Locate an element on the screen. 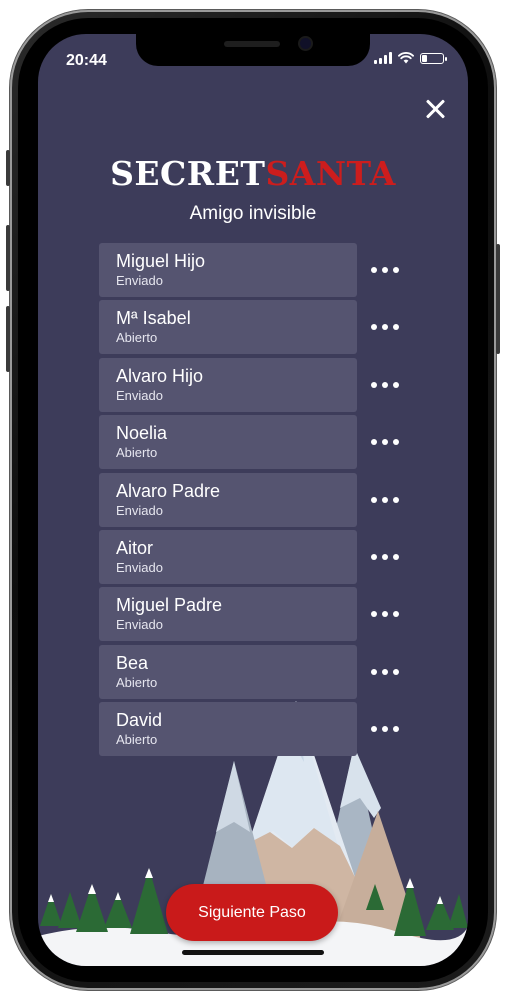 Image resolution: width=506 pixels, height=1000 pixels. participant-name: Mª Isabel is located at coordinates (153, 318).